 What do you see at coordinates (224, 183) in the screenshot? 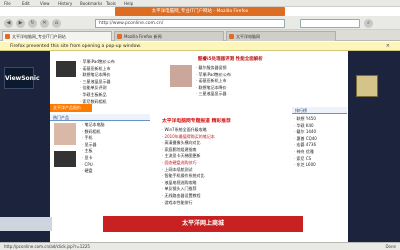
I see `feature-link: 液晶电视选购攻略` at bounding box center [224, 183].